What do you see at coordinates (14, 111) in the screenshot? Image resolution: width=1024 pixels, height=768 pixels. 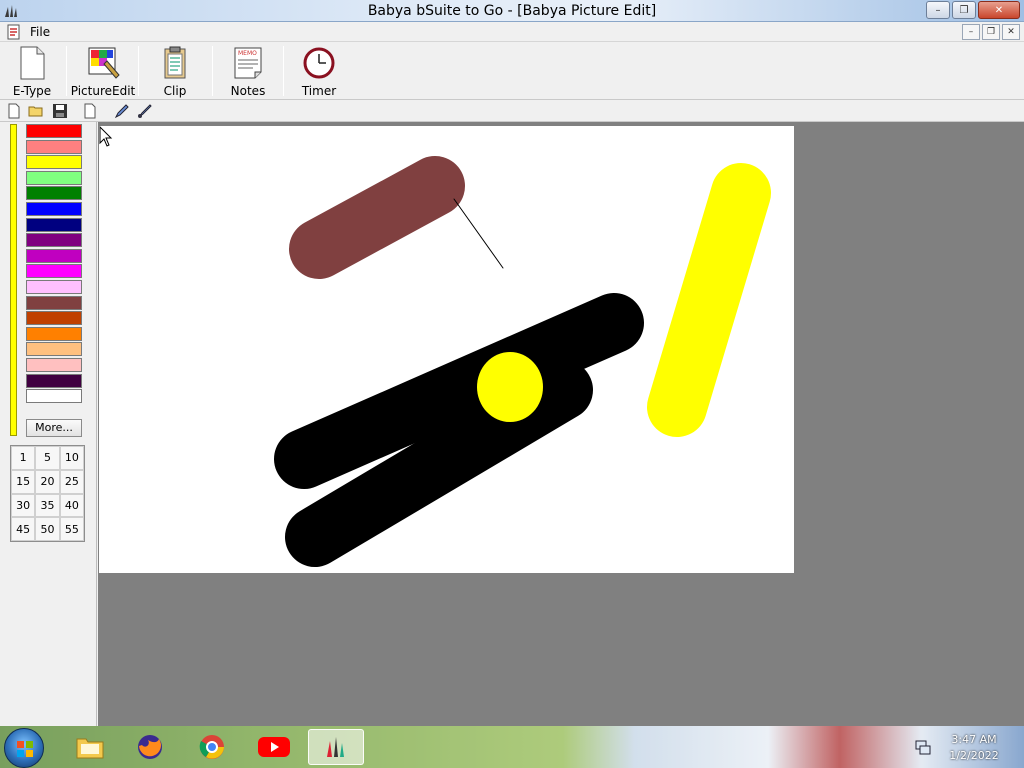 I see `new-icon` at bounding box center [14, 111].